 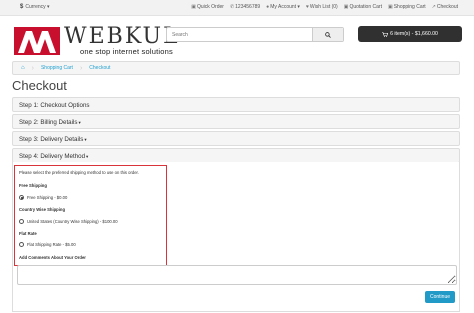 What do you see at coordinates (365, 7) in the screenshot?
I see `quotation-cart-label: Quotation Cart` at bounding box center [365, 7].